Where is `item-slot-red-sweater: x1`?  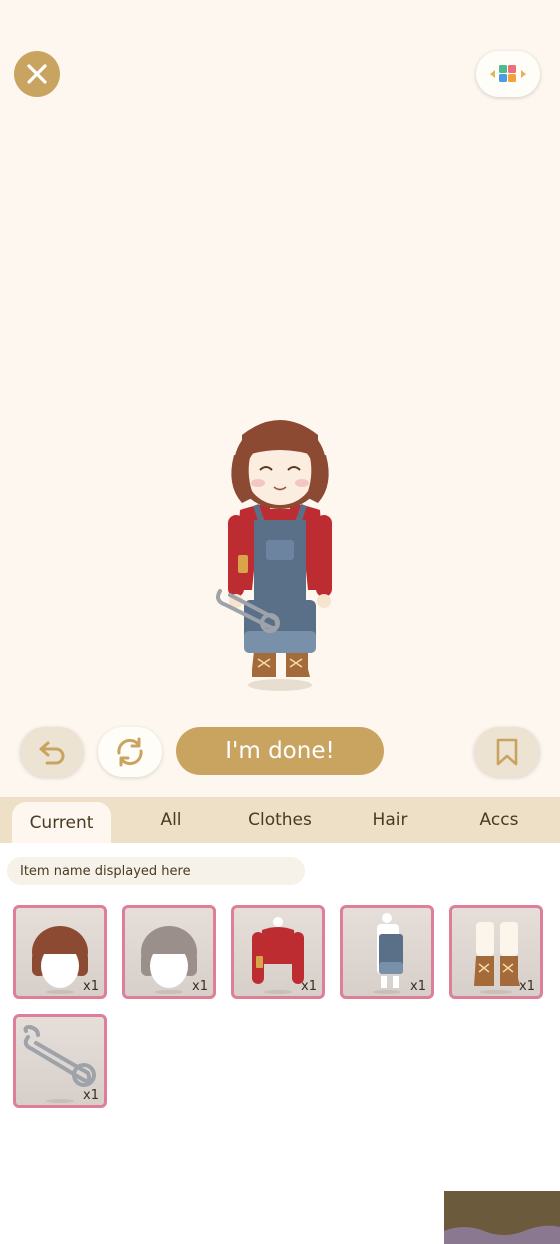
item-slot-red-sweater: x1 is located at coordinates (278, 952).